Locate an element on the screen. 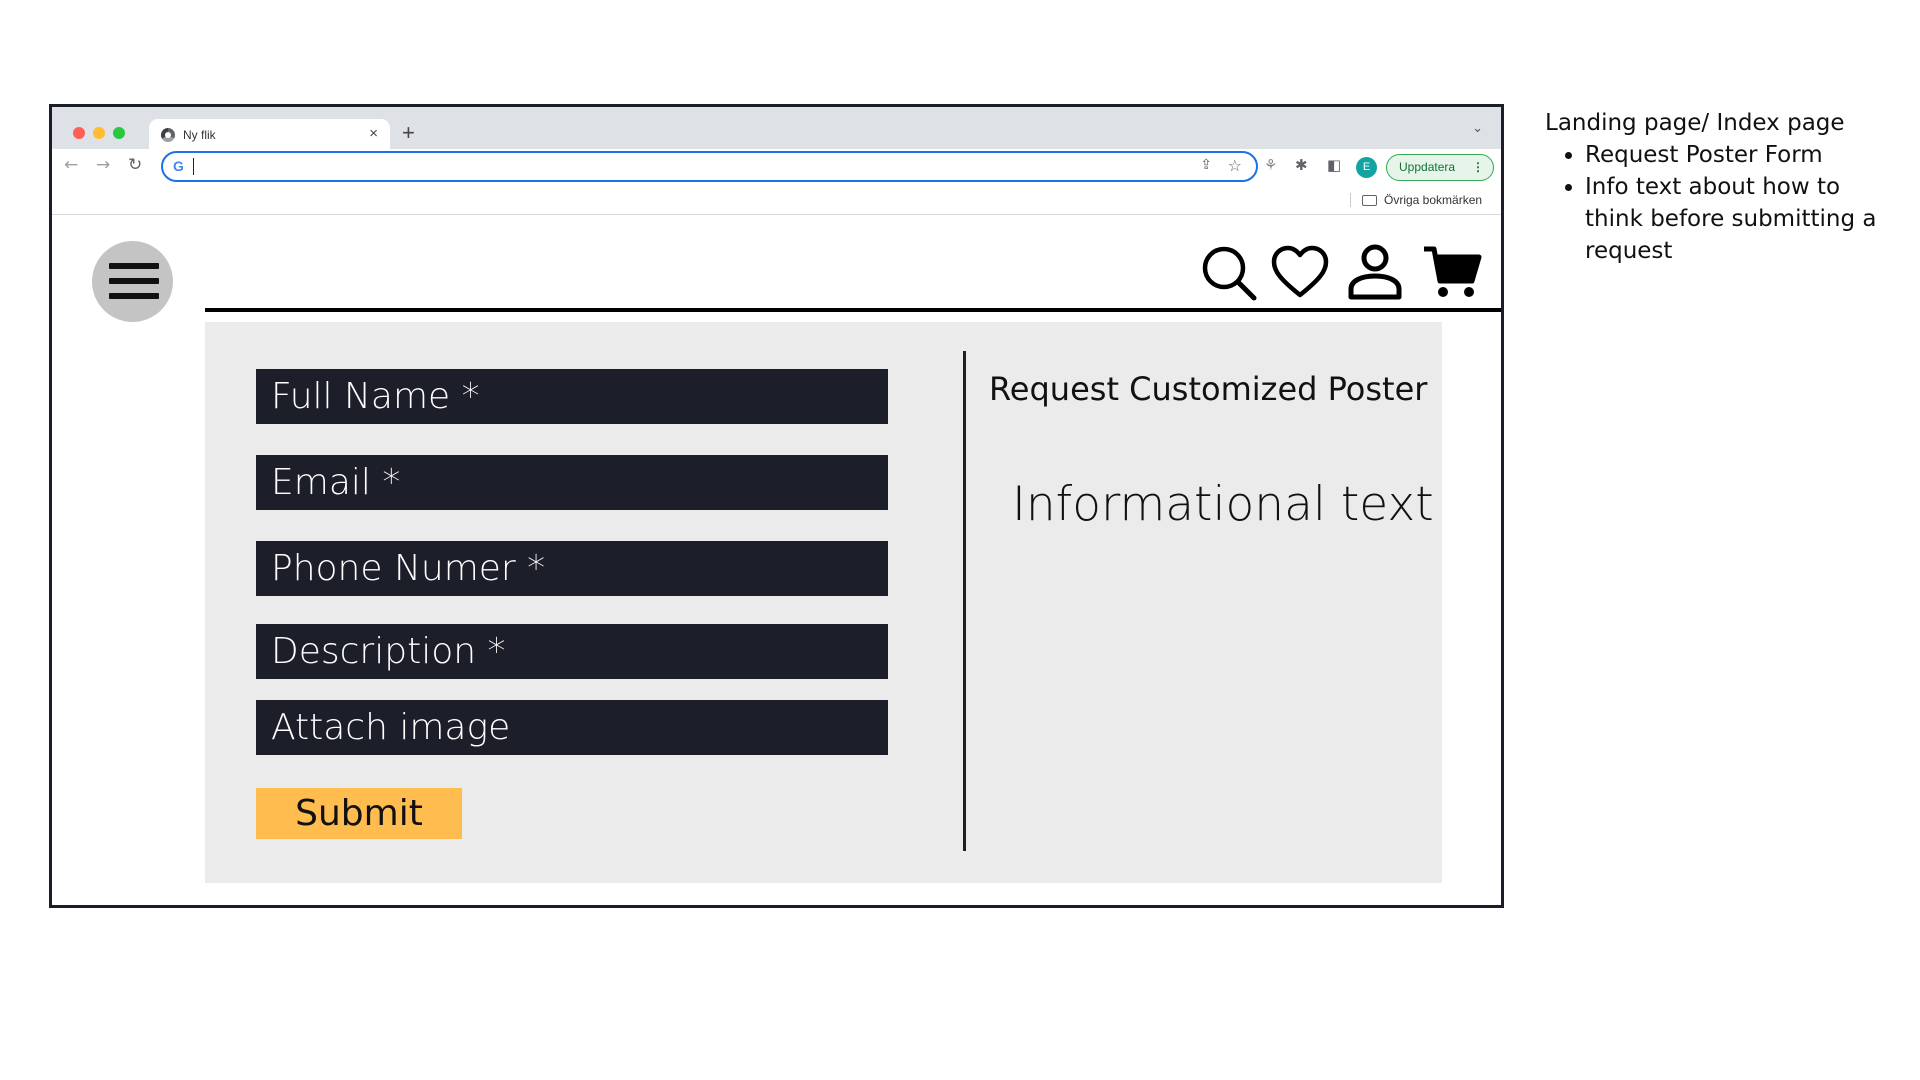 The image size is (1920, 1080). address-bar: G ⇪ ☆ is located at coordinates (709, 166).